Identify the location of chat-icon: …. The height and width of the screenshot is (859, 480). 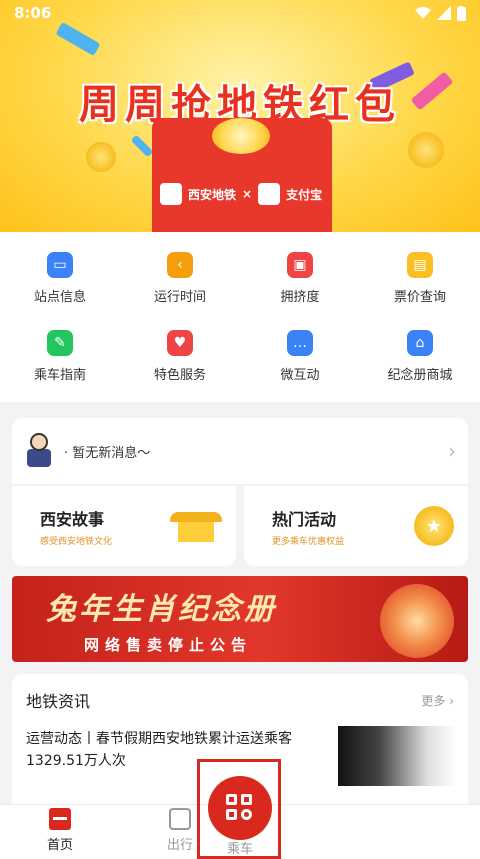
(300, 343).